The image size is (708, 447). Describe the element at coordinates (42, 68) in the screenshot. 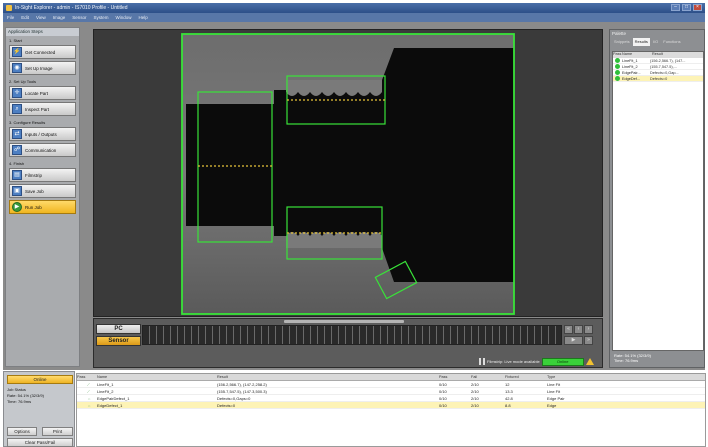

I see `set-up-image-button: ◉ Set Up Image` at that location.